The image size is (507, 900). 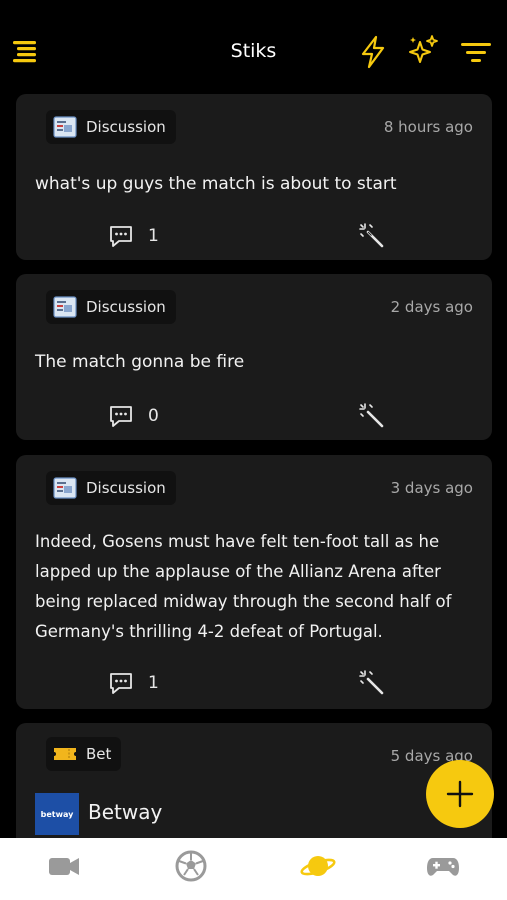 I want to click on post-time: 2 days ago, so click(x=431, y=307).